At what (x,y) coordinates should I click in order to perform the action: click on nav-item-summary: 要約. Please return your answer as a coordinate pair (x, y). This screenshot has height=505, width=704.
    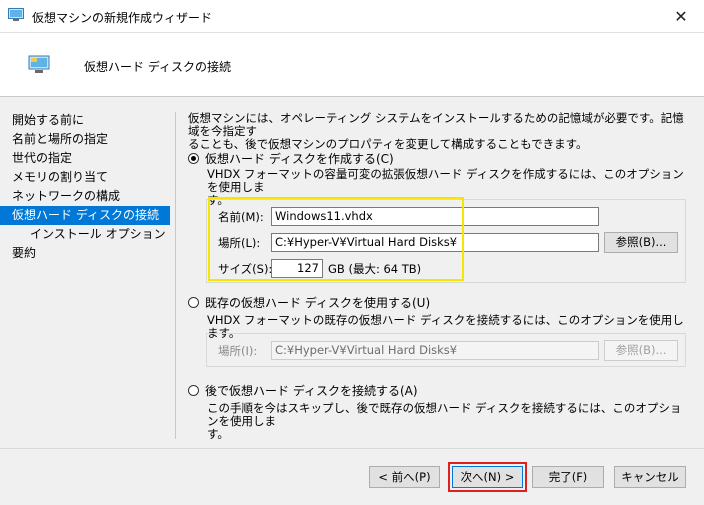
    Looking at the image, I should click on (88, 253).